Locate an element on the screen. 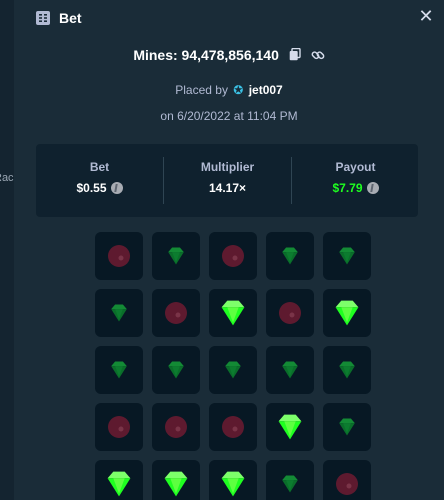 Image resolution: width=444 pixels, height=500 pixels. username-link: jet007 is located at coordinates (266, 90).